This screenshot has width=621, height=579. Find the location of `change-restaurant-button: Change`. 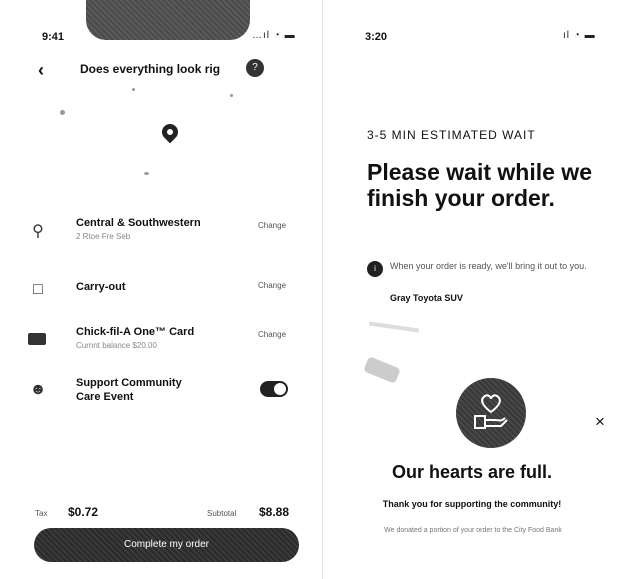

change-restaurant-button: Change is located at coordinates (272, 225).